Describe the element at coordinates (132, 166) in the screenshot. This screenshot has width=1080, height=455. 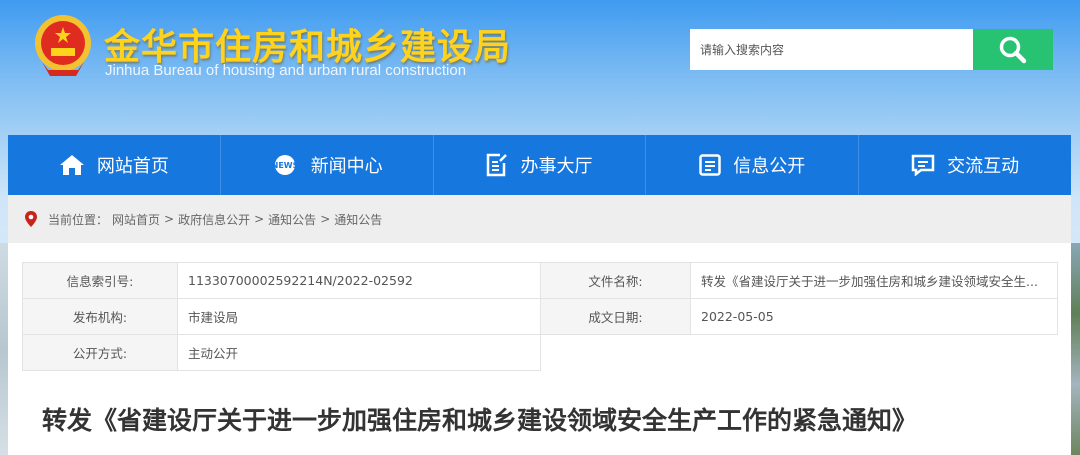
I see `nav-label: 网站首页` at that location.